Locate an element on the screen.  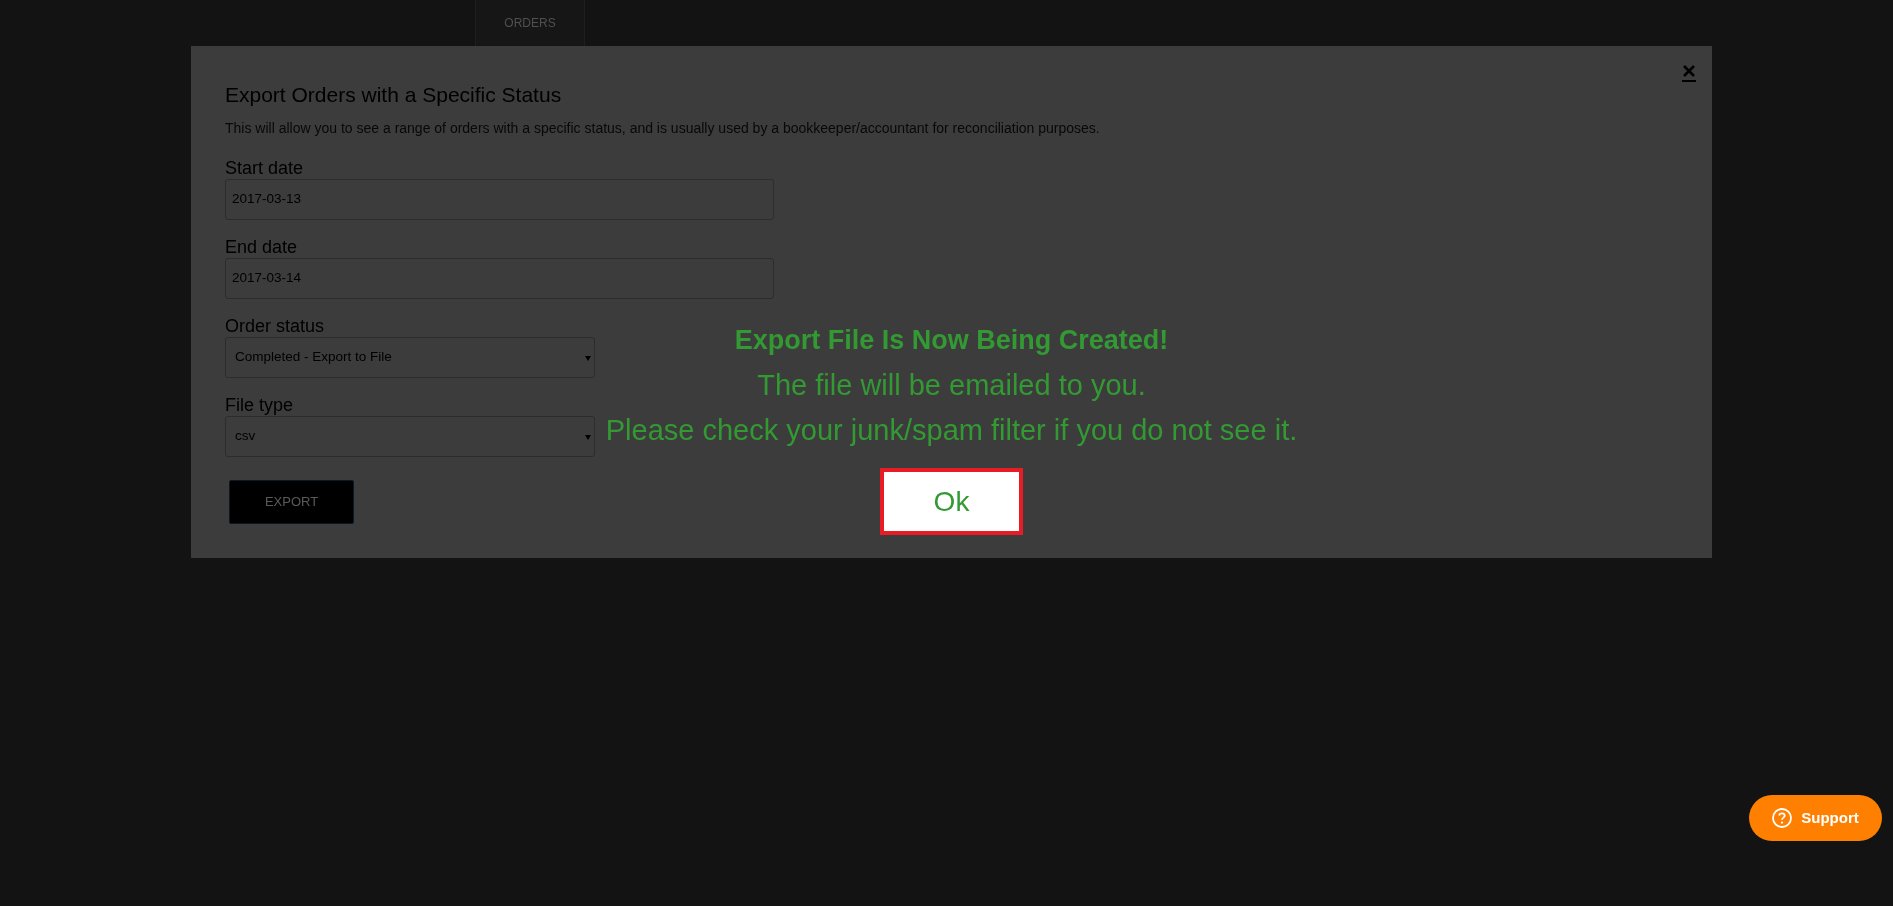
input-field: 2017-03-13 is located at coordinates (499, 199).